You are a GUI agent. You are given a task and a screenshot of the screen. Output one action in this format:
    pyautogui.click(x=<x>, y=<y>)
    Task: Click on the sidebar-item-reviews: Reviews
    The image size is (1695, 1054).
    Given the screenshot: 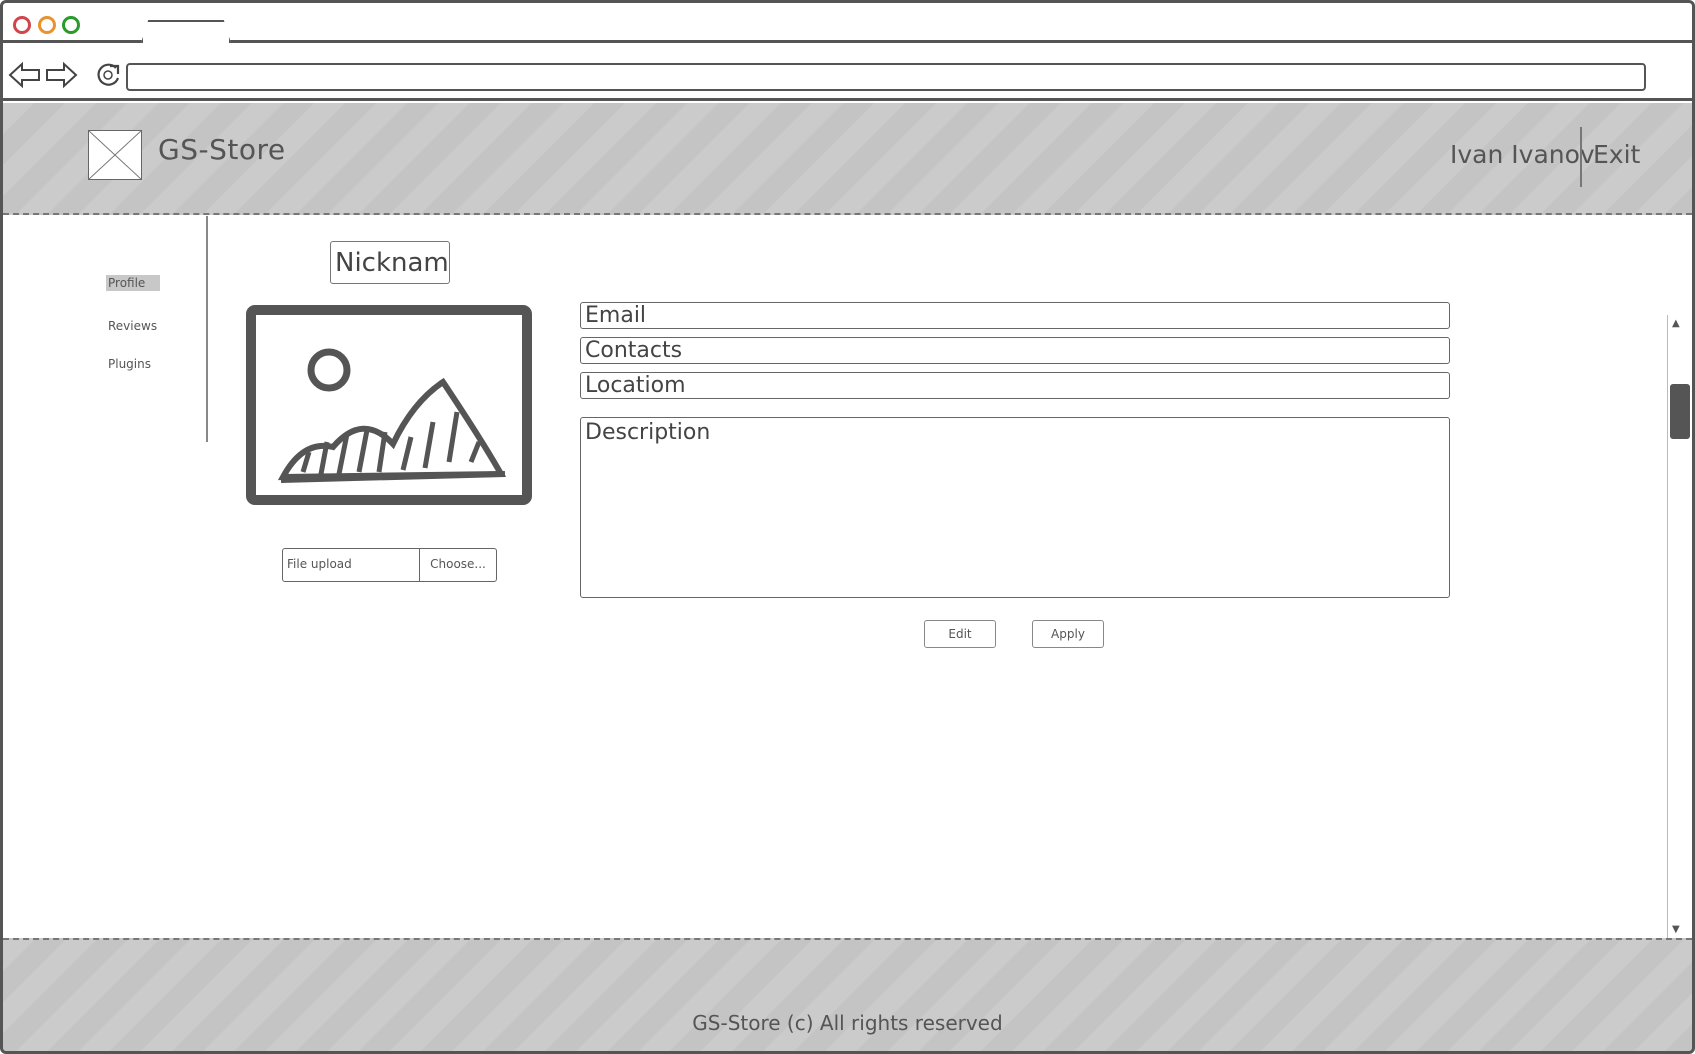 What is the action you would take?
    pyautogui.click(x=132, y=326)
    